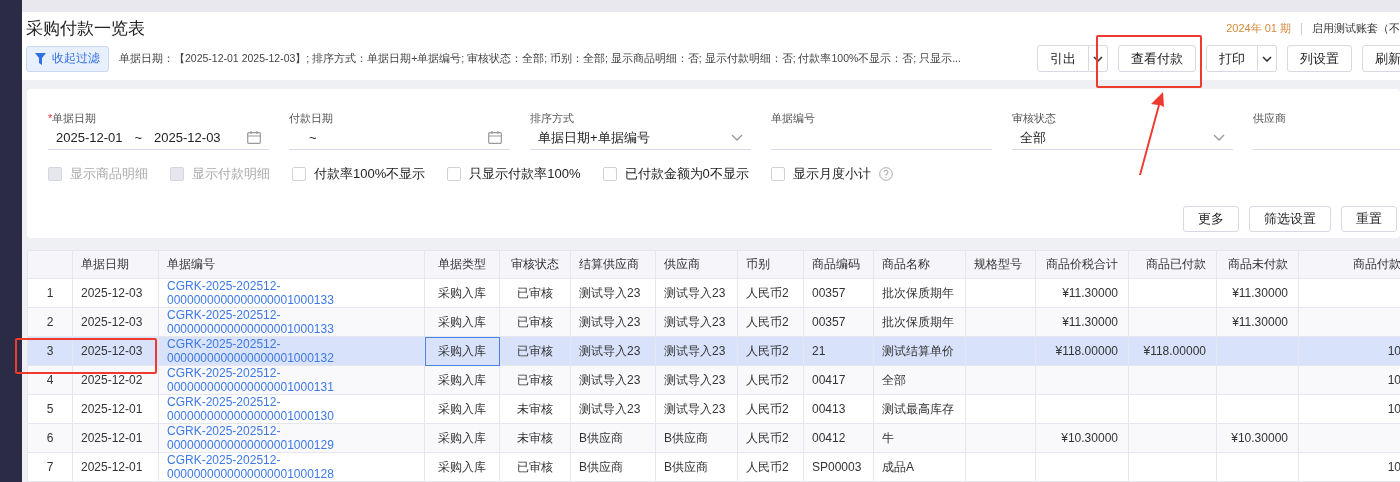 The width and height of the screenshot is (1400, 482). I want to click on period-label: 2024年 01 期, so click(1258, 29).